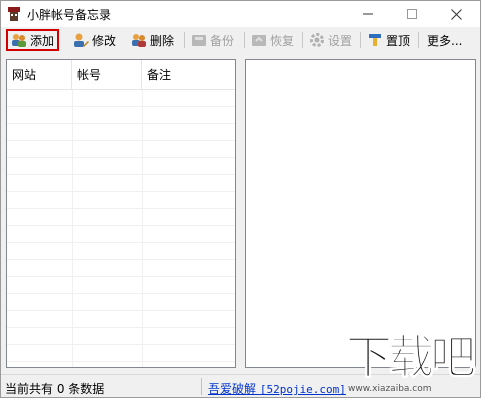 This screenshot has height=398, width=481. What do you see at coordinates (42, 40) in the screenshot?
I see `add-button-label: 添加` at bounding box center [42, 40].